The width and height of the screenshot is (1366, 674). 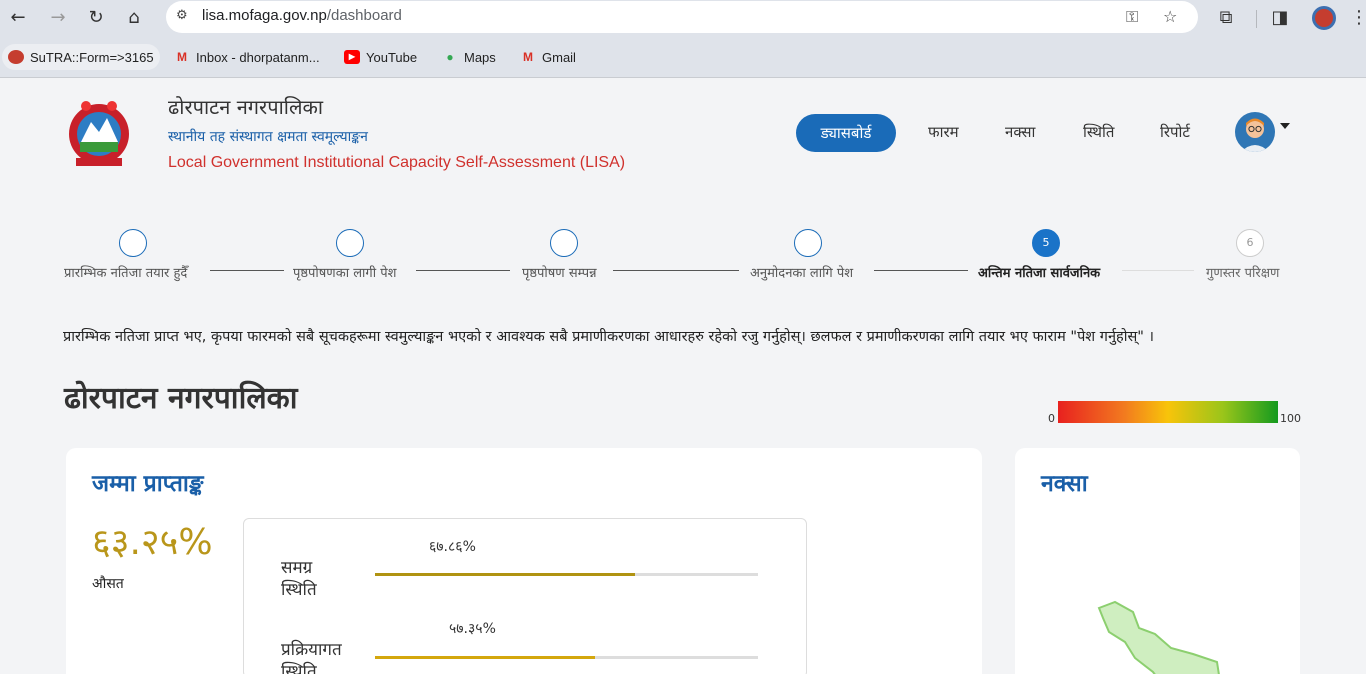 What do you see at coordinates (134, 18) in the screenshot?
I see `home-icon: ⌂` at bounding box center [134, 18].